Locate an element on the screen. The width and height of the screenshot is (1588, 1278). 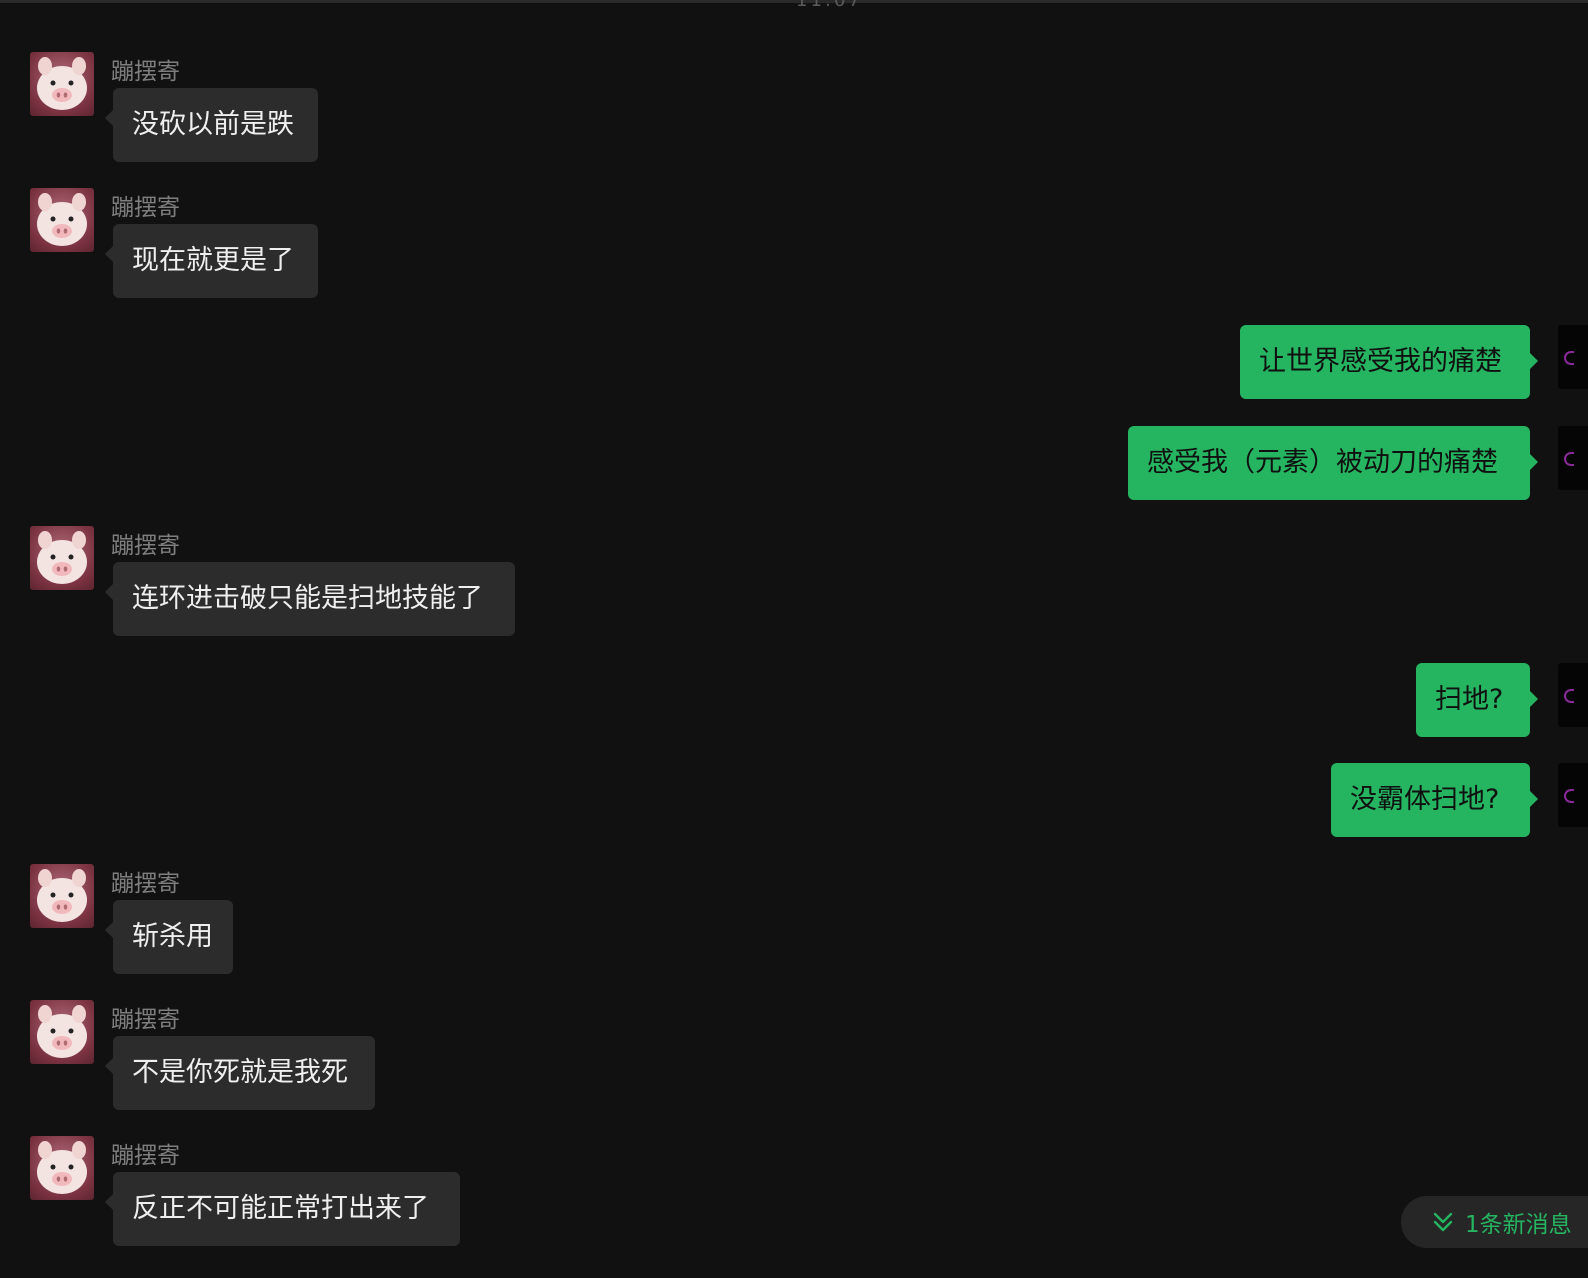
message-bubble-incoming: 连环进击破只能是扫地技能了 is located at coordinates (310, 599).